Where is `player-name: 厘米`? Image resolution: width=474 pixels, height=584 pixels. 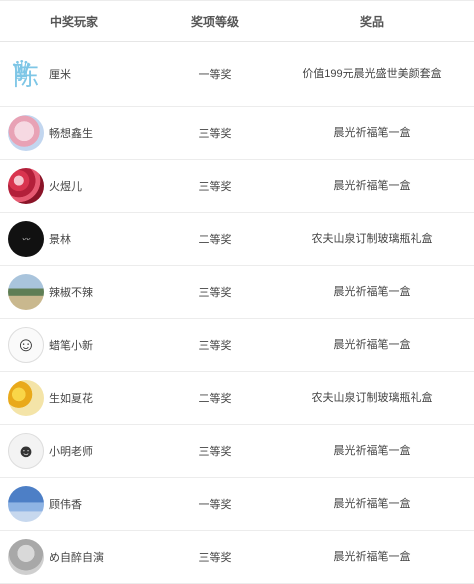 player-name: 厘米 is located at coordinates (60, 74).